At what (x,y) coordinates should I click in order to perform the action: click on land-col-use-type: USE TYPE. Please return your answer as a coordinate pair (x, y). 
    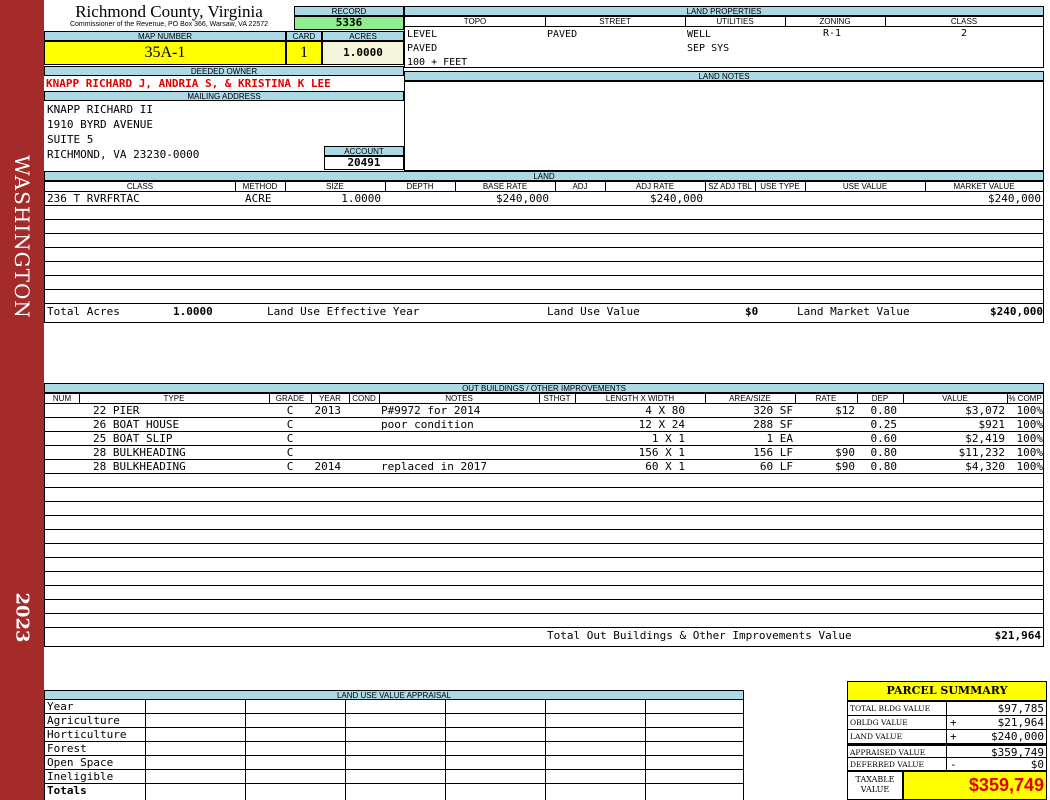
    Looking at the image, I should click on (780, 186).